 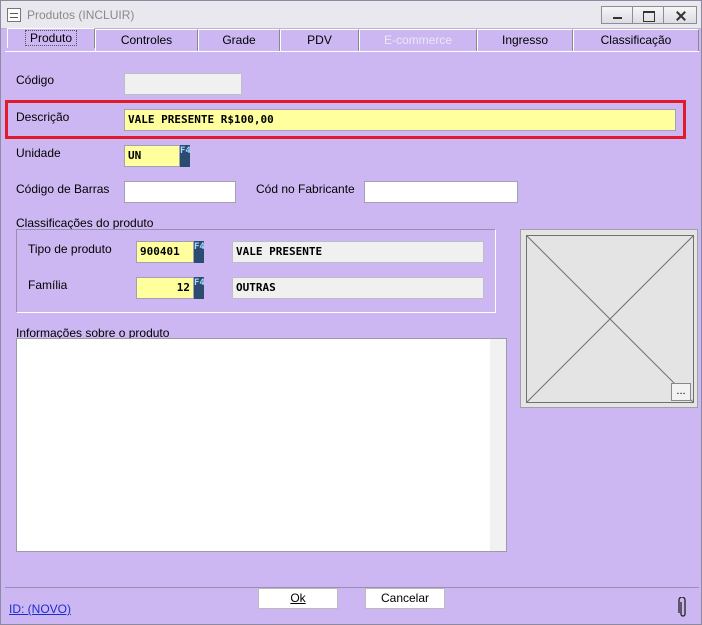 I want to click on codigo-barras-field, so click(x=180, y=192).